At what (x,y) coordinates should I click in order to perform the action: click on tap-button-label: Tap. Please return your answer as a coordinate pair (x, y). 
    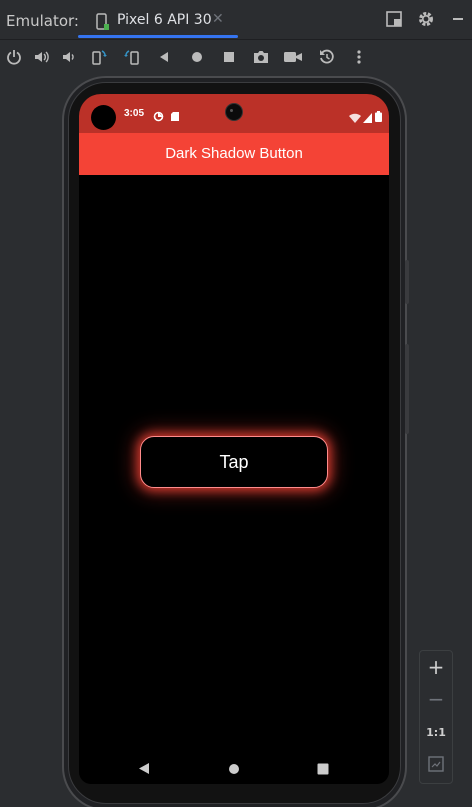
    Looking at the image, I should click on (234, 461).